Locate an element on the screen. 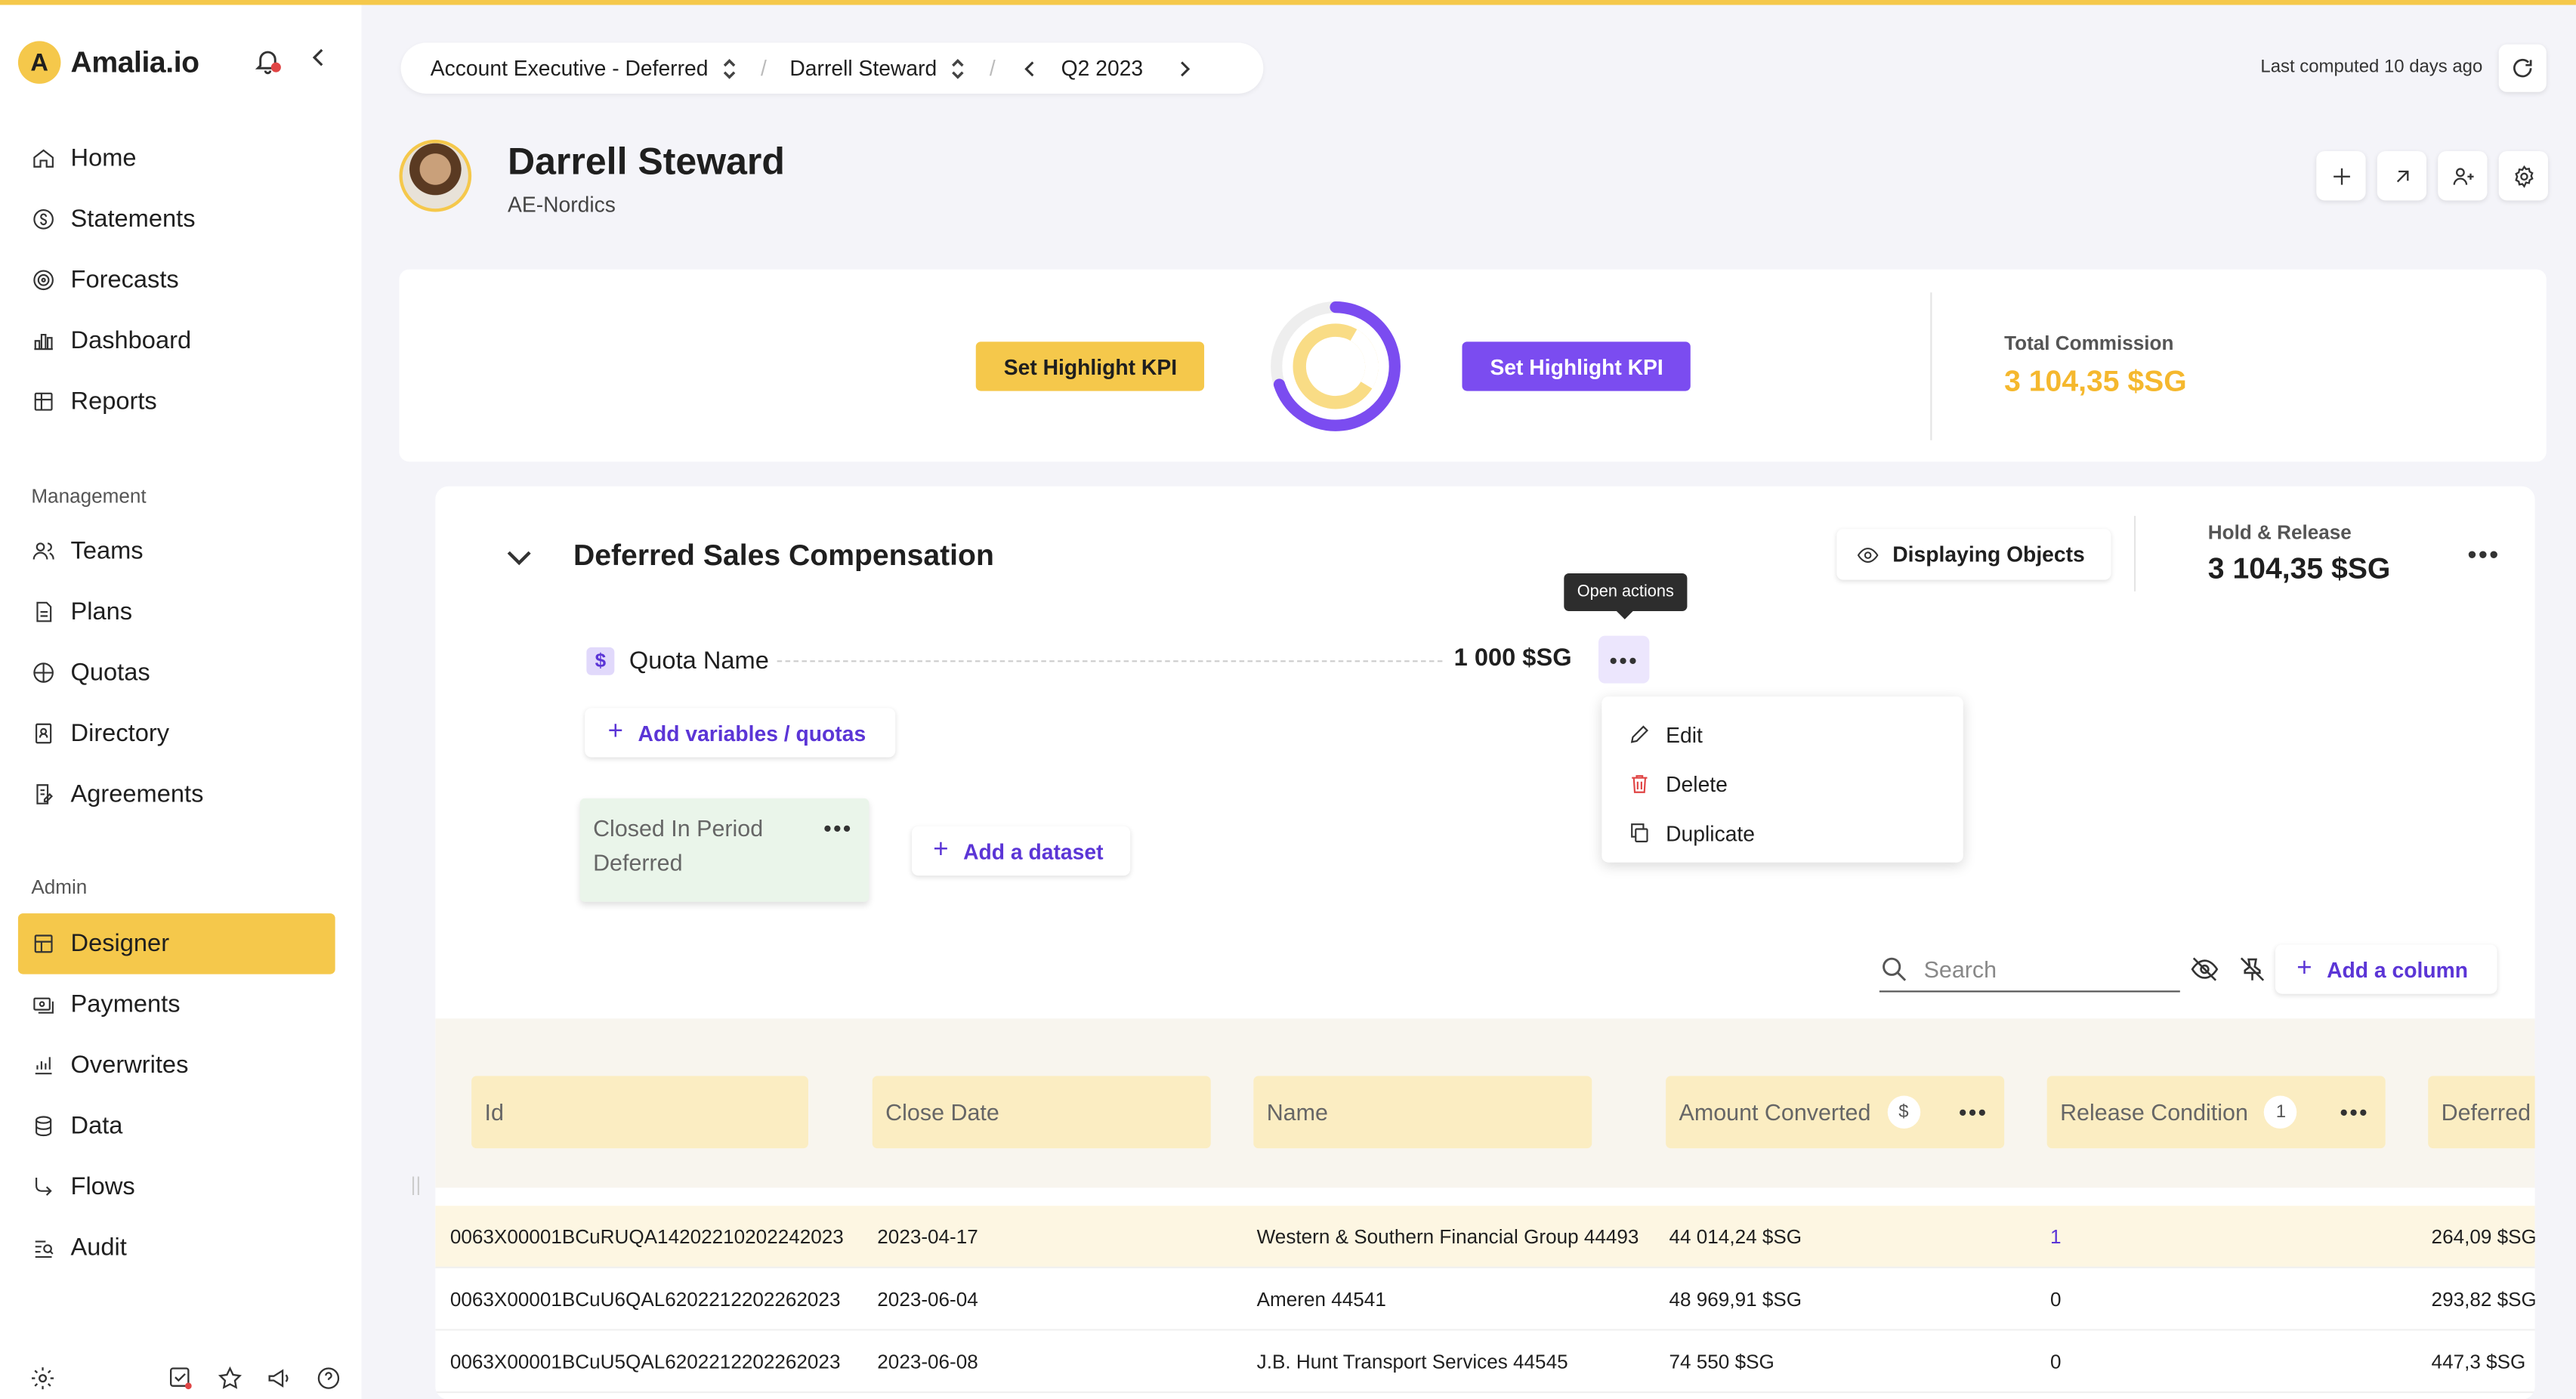  sidebar-item-statements: Statements is located at coordinates (176, 219).